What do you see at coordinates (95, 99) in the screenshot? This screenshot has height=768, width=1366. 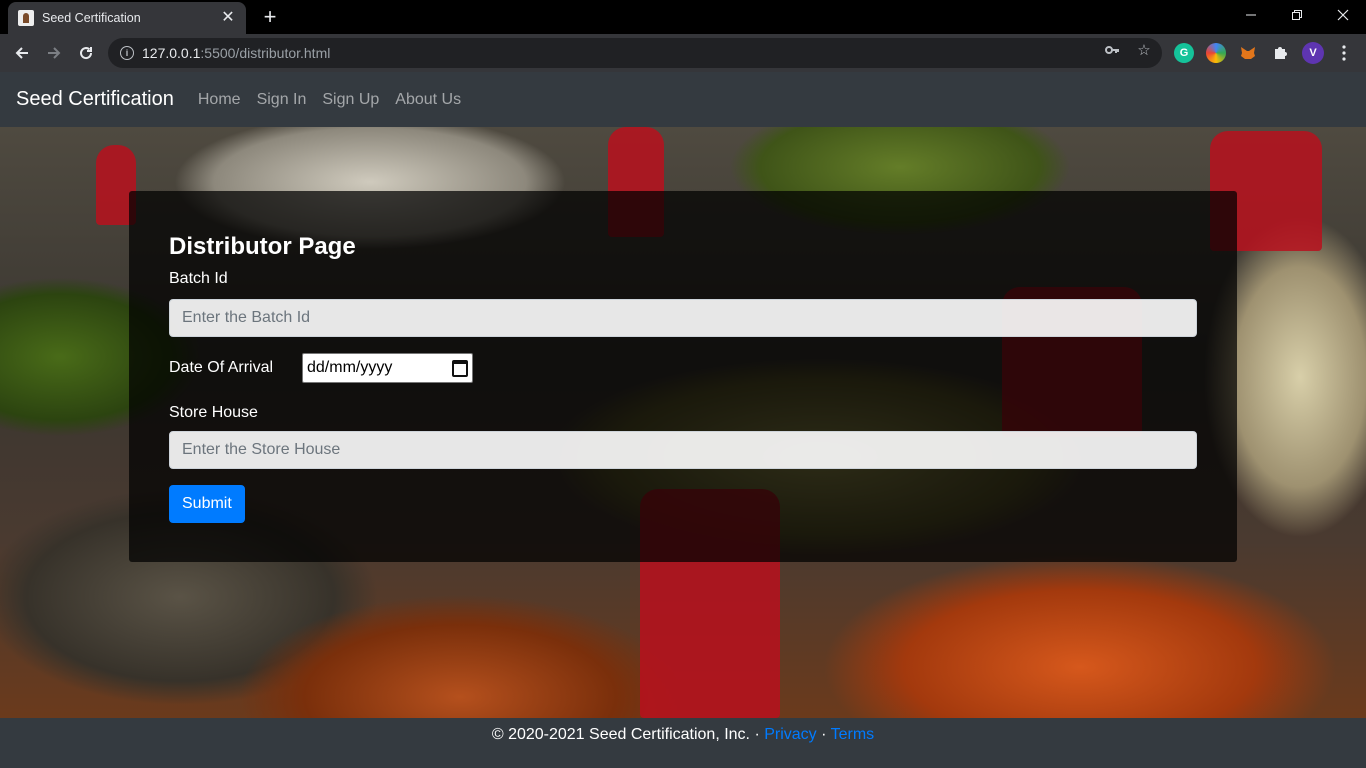 I see `site-brand: Seed Certification` at bounding box center [95, 99].